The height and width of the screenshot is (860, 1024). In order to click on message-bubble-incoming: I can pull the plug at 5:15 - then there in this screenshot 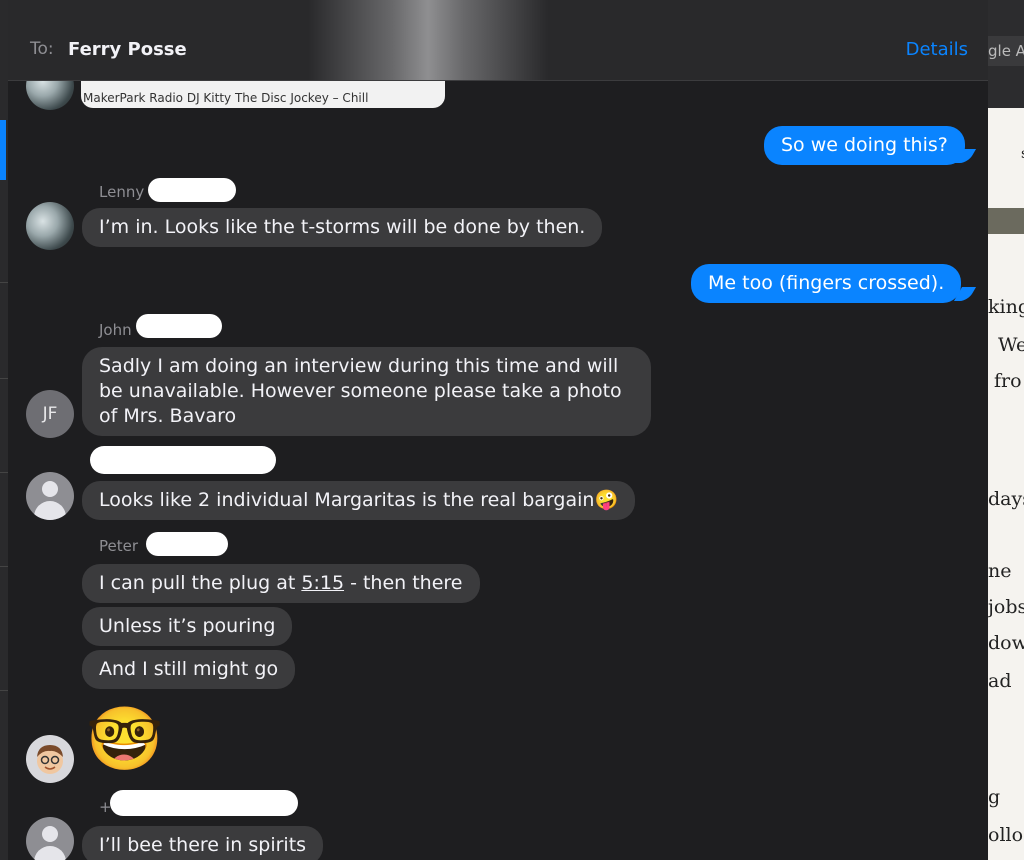, I will do `click(281, 583)`.